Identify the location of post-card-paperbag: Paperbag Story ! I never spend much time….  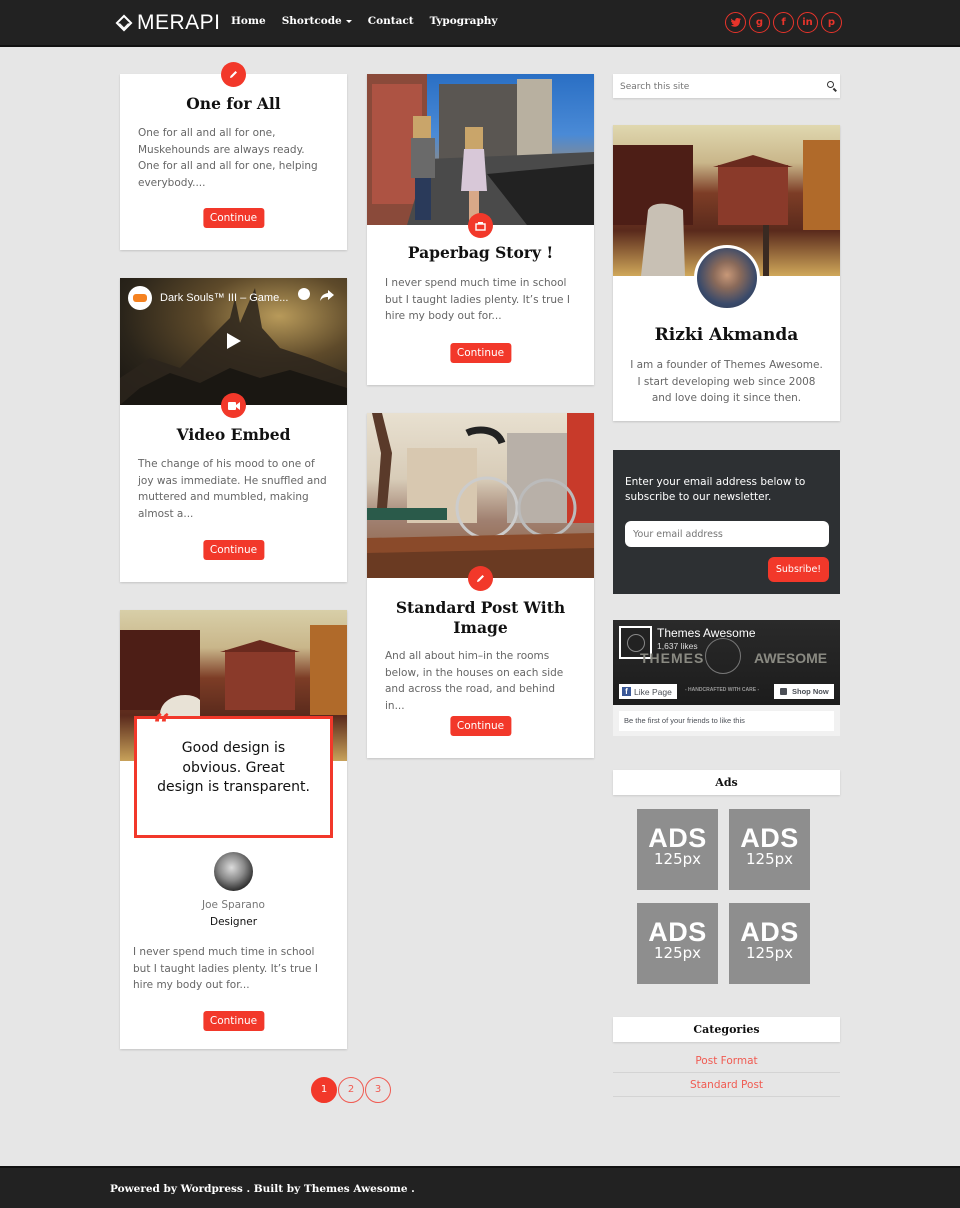
(480, 229).